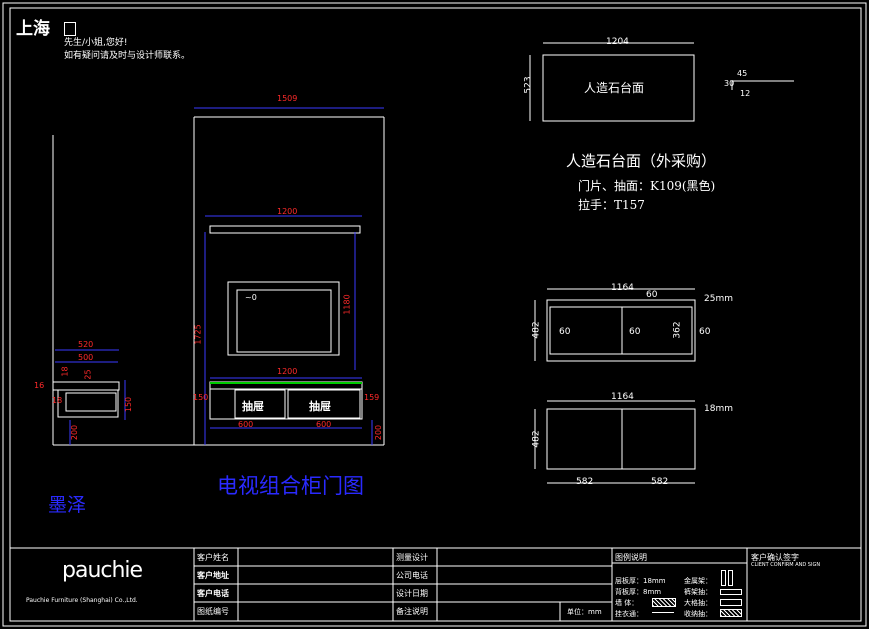 The height and width of the screenshot is (629, 869). Describe the element at coordinates (664, 602) in the screenshot. I see `wall-hatch-icon` at that location.